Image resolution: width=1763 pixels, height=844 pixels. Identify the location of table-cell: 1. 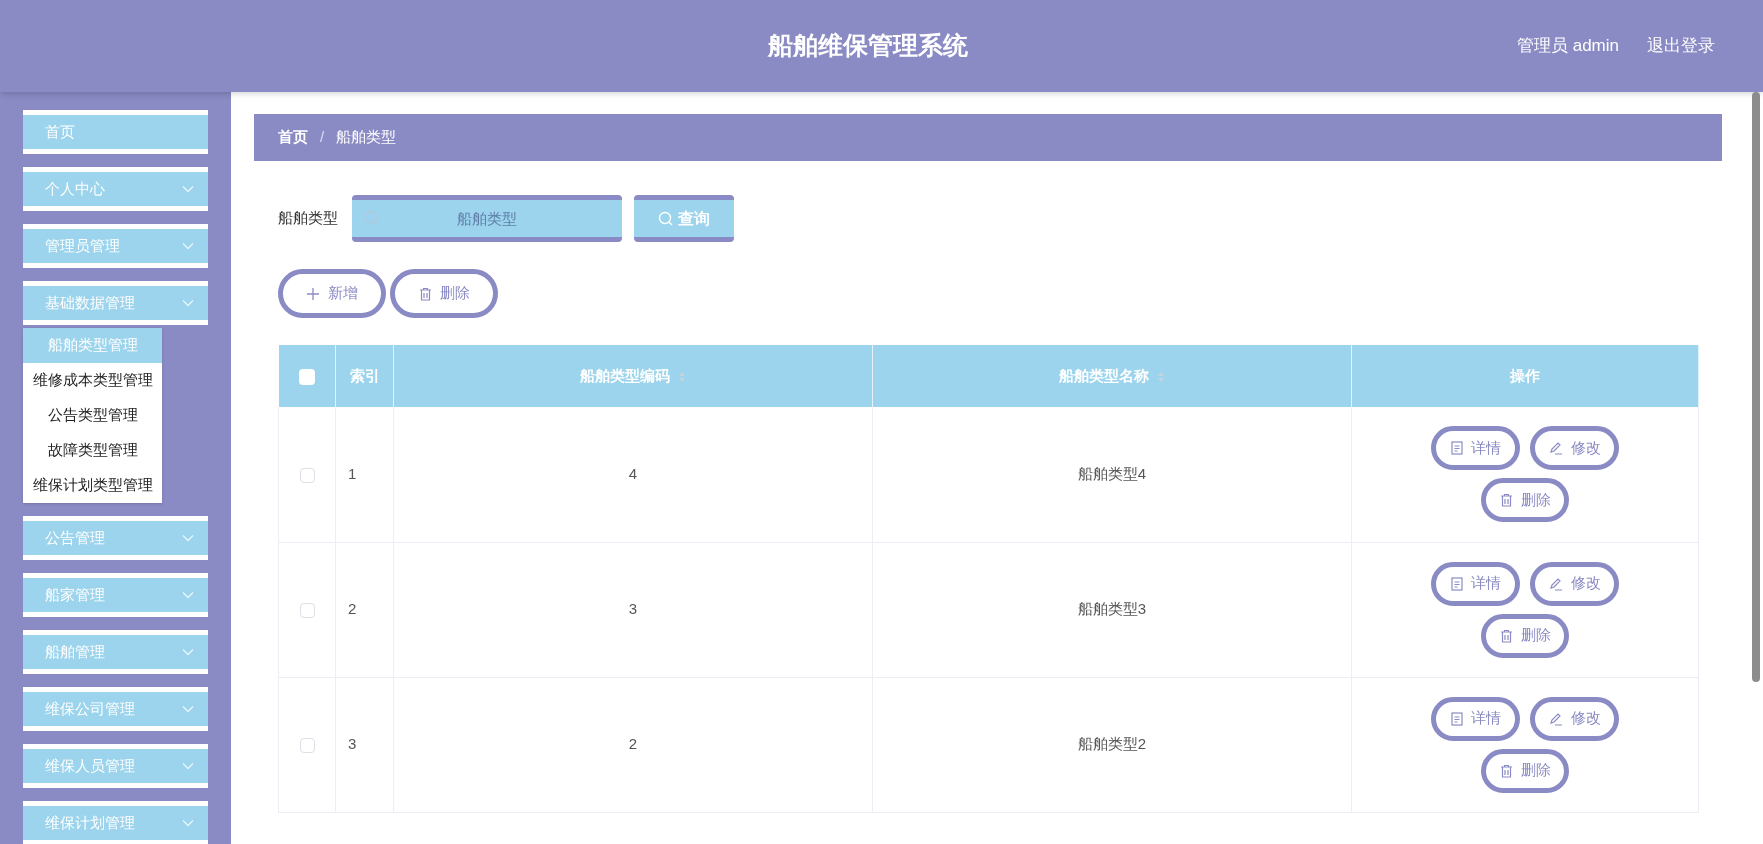
(352, 473).